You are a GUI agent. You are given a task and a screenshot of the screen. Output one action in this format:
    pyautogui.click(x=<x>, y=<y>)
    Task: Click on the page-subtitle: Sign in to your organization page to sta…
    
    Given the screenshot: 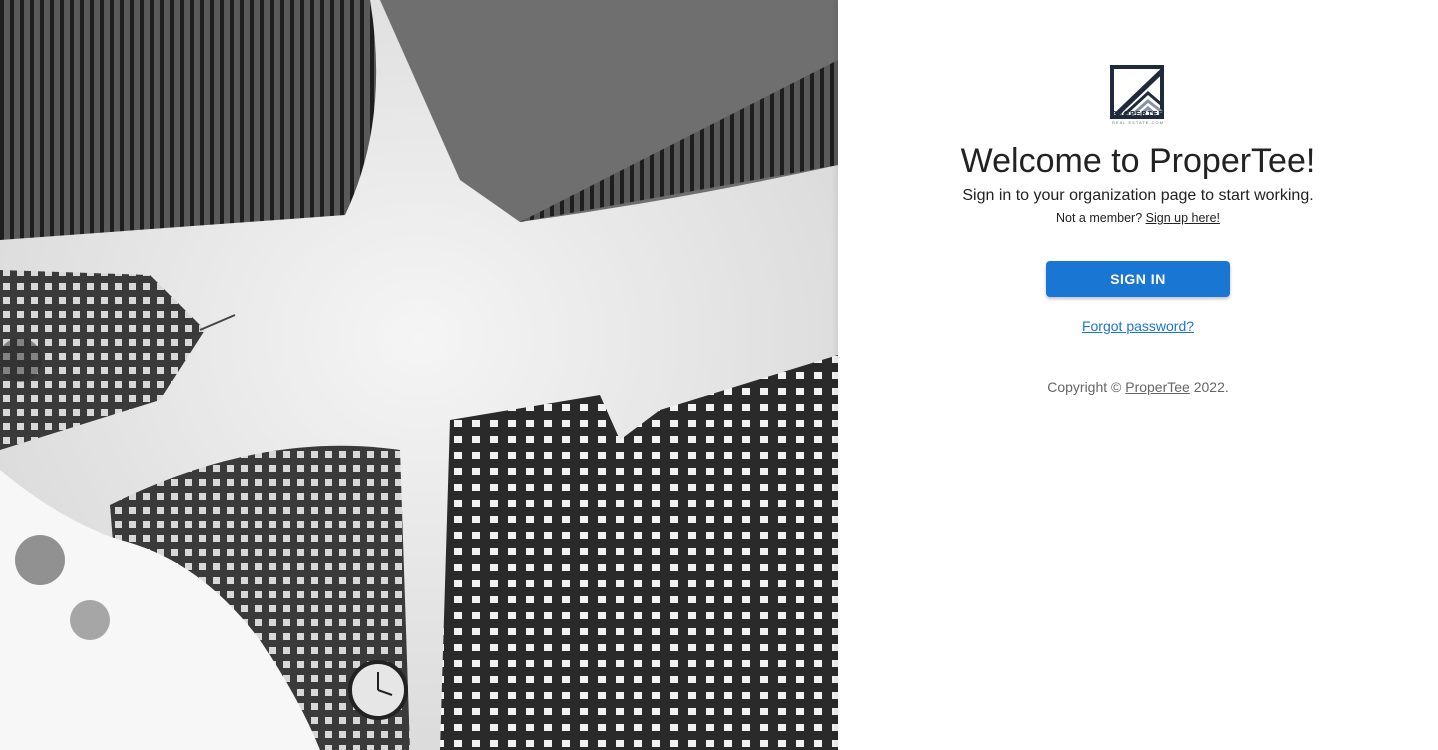 What is the action you would take?
    pyautogui.click(x=1138, y=195)
    